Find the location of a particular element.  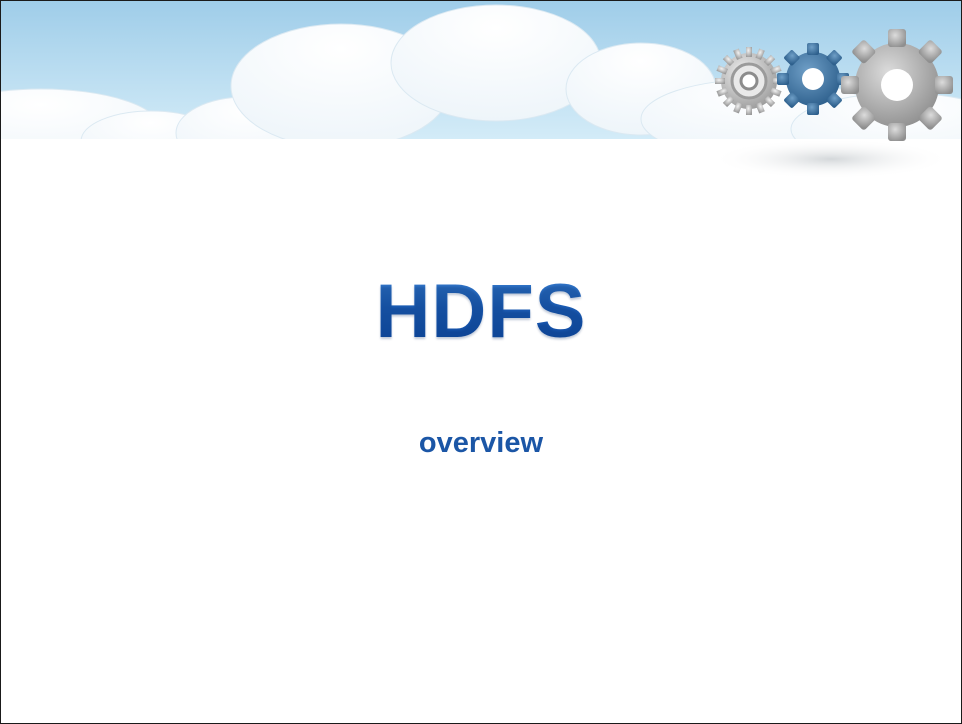

gear-icon is located at coordinates (889, 88).